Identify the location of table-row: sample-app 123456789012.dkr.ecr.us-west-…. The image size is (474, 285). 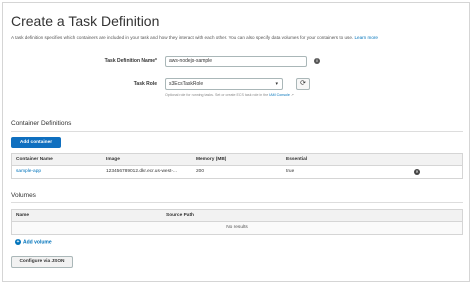
(237, 172).